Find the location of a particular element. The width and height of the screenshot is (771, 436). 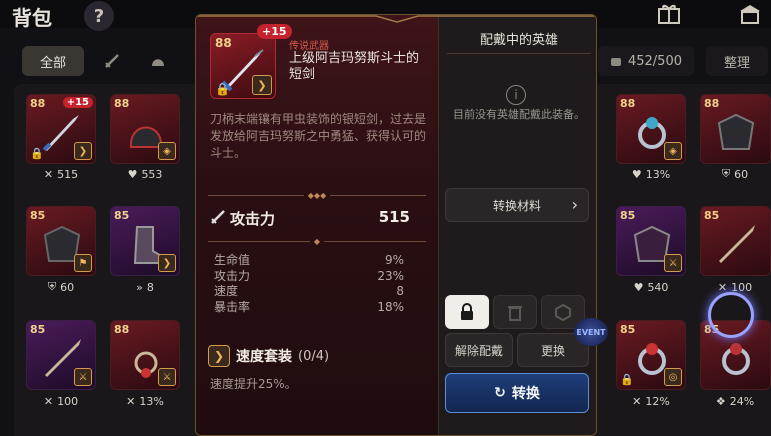

attack-icon is located at coordinates (218, 219).